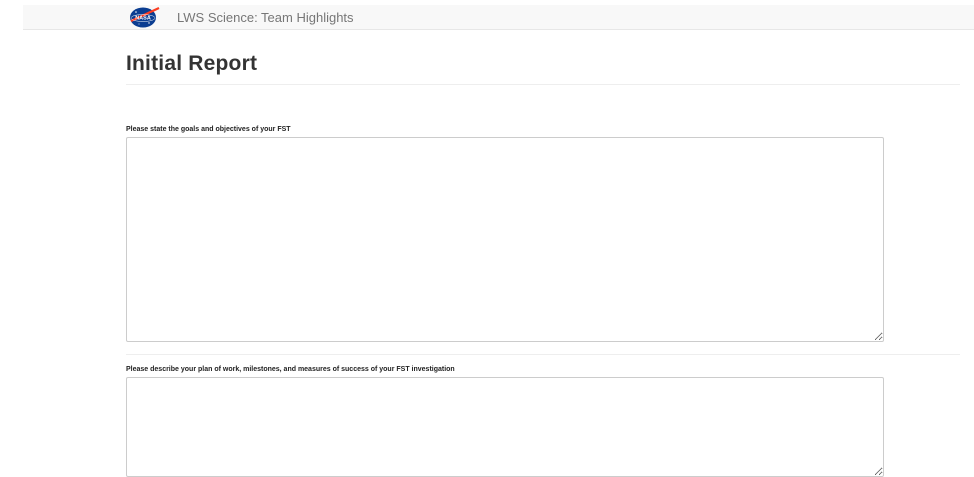 The height and width of the screenshot is (477, 974). I want to click on page-title: Initial Report, so click(192, 63).